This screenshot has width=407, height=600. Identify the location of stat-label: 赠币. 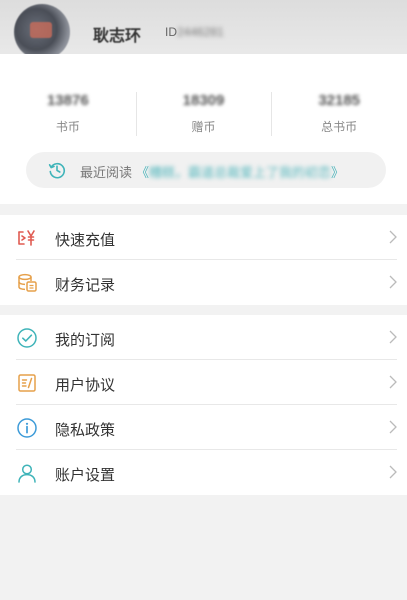
(203, 127).